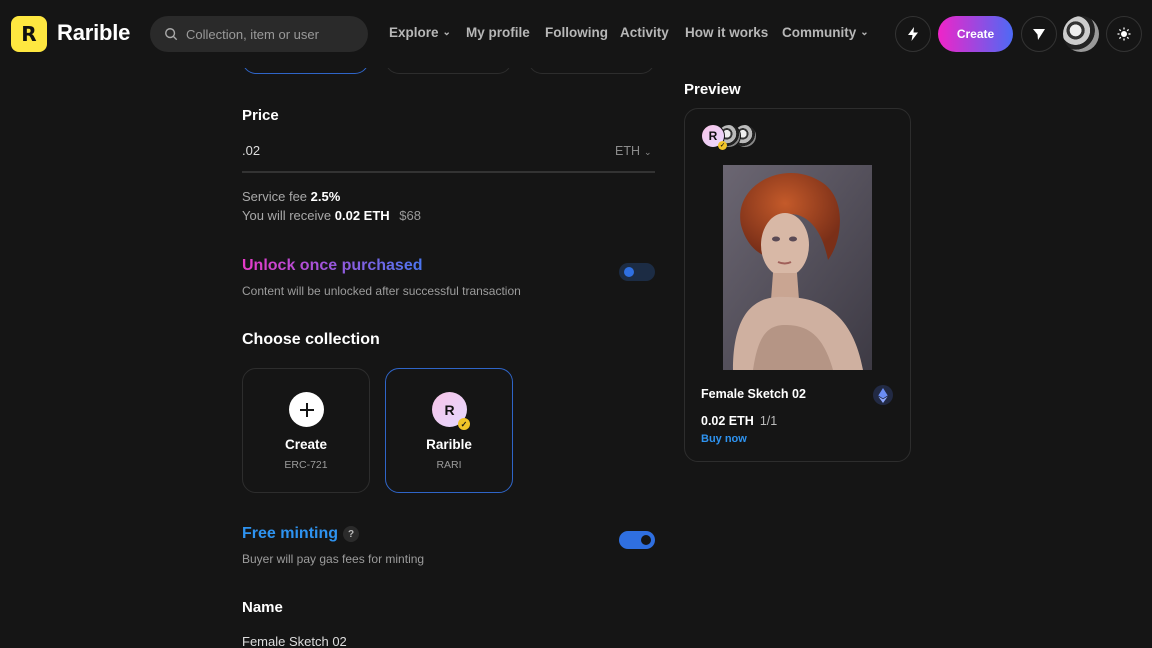 This screenshot has width=1152, height=648. I want to click on nav-how-it-works-label: How it works, so click(727, 32).